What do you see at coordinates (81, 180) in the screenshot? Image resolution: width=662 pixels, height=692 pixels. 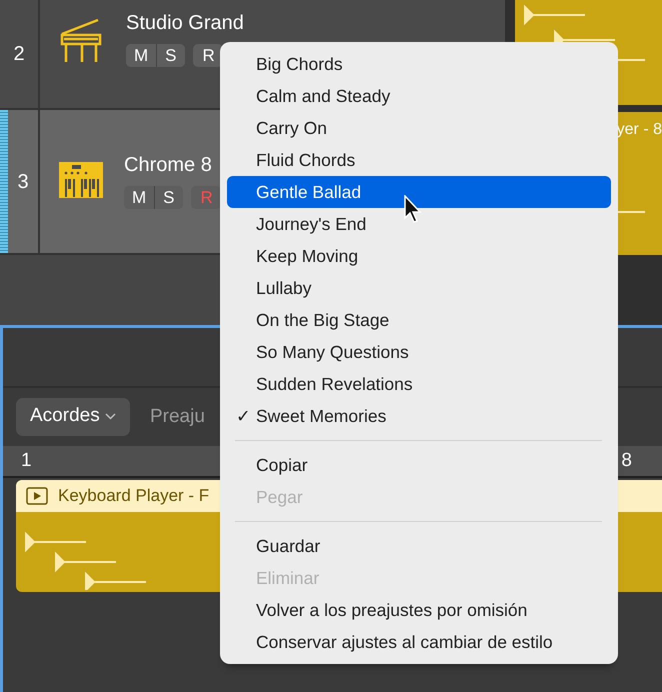 I see `synth-keyboard-icon` at bounding box center [81, 180].